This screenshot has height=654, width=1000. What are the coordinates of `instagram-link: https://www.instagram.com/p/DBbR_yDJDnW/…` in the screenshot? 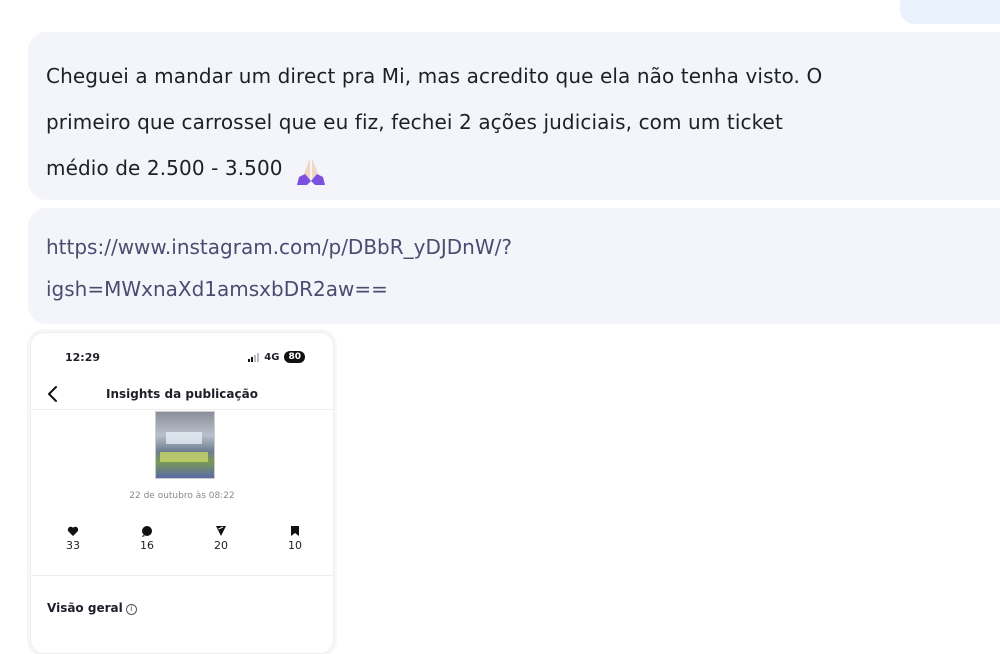 It's located at (523, 268).